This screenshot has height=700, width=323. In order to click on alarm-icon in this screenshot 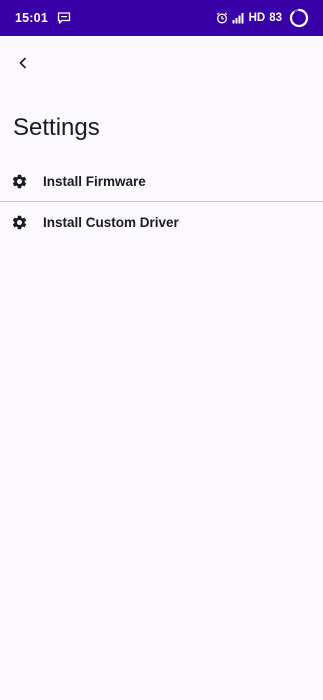, I will do `click(222, 18)`.